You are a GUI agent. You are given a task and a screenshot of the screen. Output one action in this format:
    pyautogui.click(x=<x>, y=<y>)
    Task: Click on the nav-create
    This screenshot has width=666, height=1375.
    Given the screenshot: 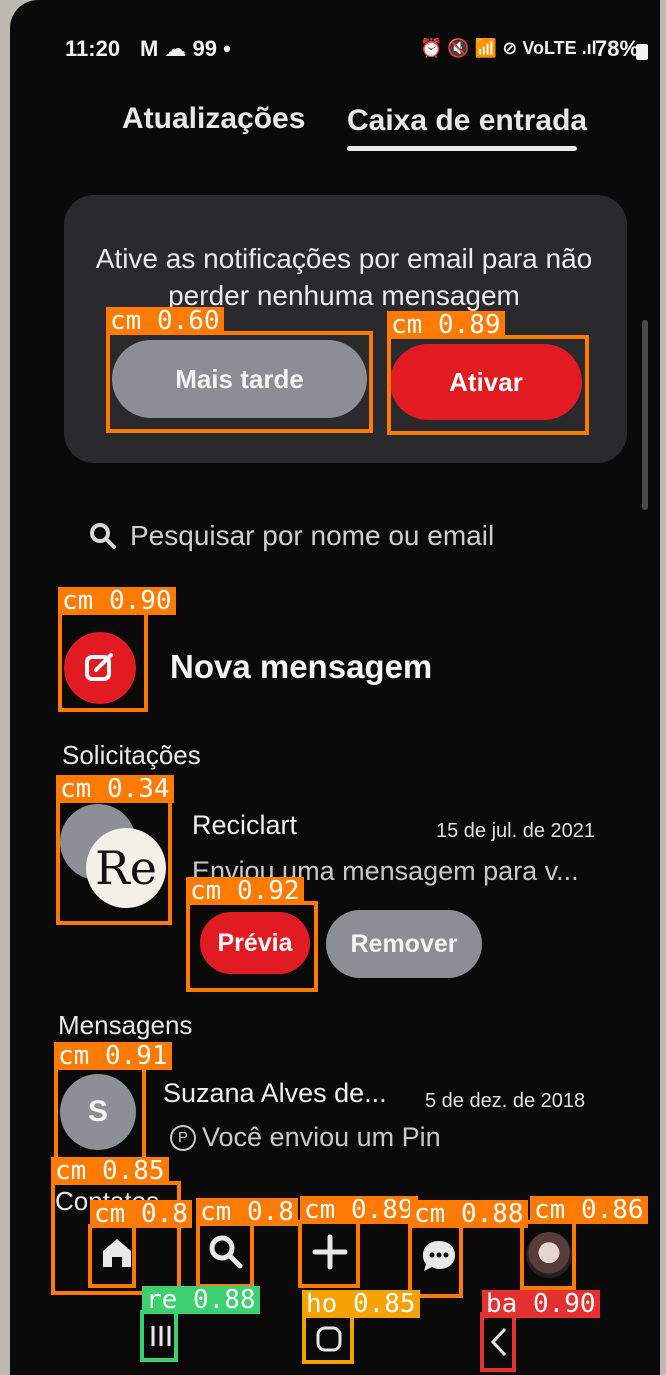 What is the action you would take?
    pyautogui.click(x=330, y=1252)
    